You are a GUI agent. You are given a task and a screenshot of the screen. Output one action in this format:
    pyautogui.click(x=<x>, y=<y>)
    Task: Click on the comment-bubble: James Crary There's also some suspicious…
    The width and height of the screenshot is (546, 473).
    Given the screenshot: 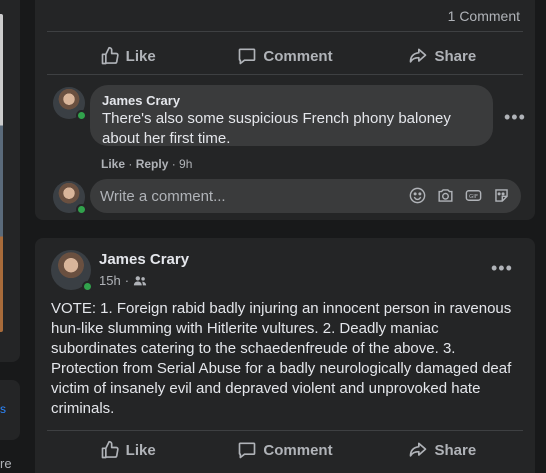 What is the action you would take?
    pyautogui.click(x=291, y=116)
    